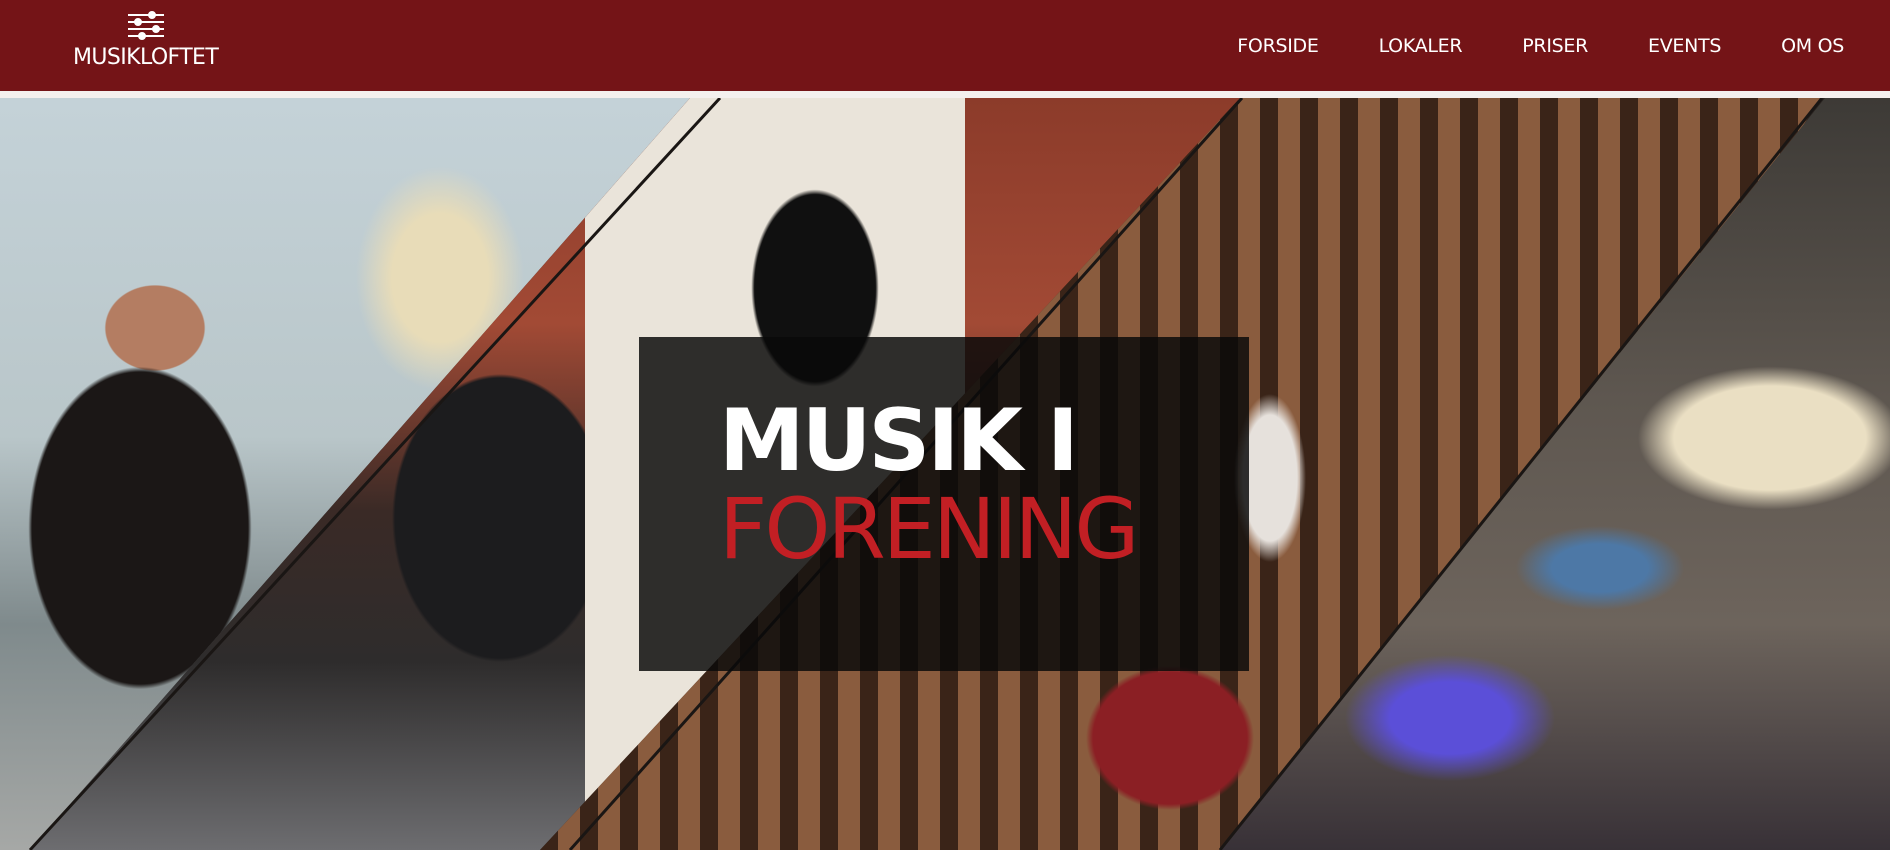 The height and width of the screenshot is (850, 1890). I want to click on main-navigation: FORSIDE LOKALER PRISER EVENTS OM OS, so click(1533, 45).